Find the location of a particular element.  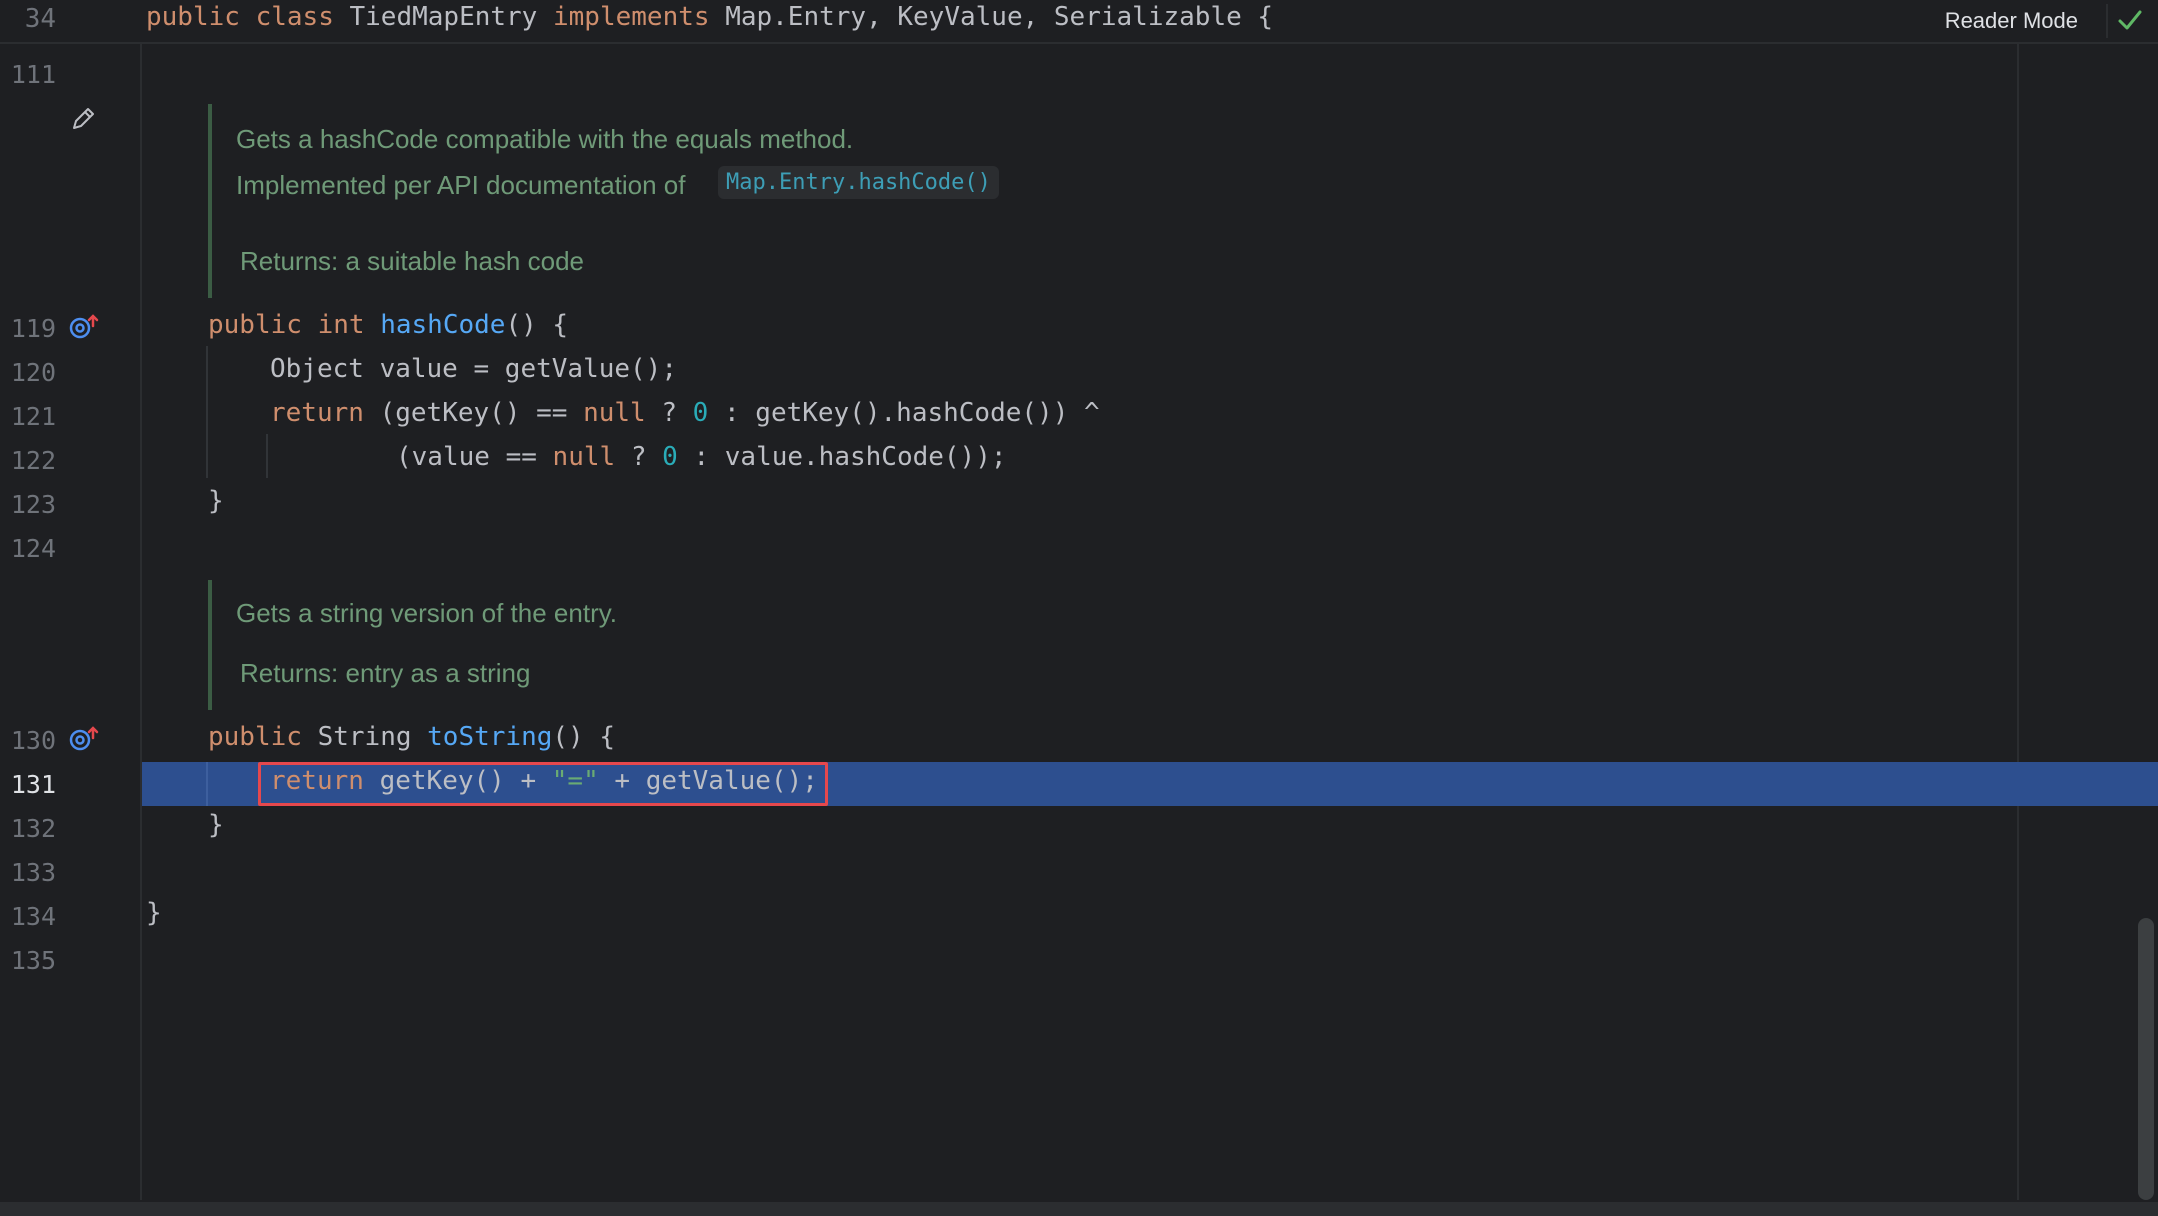

line-number: 121 is located at coordinates (28, 416).